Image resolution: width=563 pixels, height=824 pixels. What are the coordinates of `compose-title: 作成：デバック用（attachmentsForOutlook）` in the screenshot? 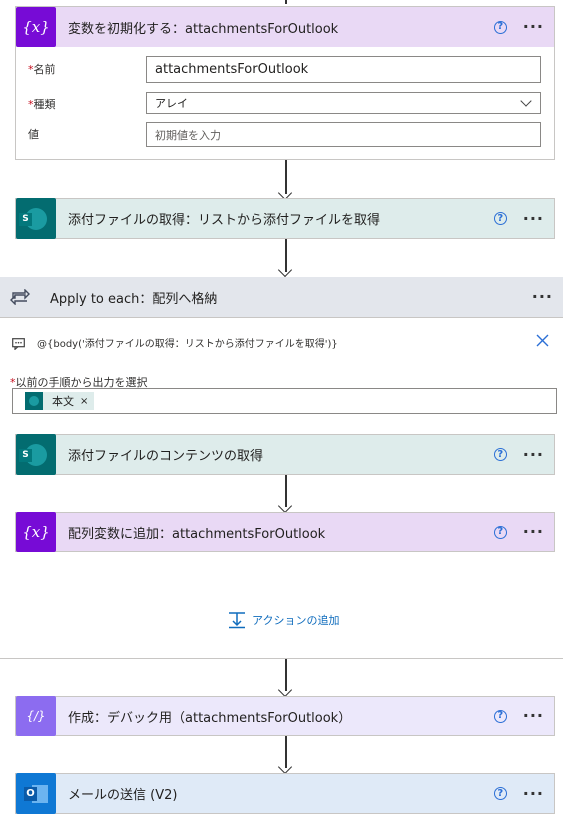 It's located at (210, 718).